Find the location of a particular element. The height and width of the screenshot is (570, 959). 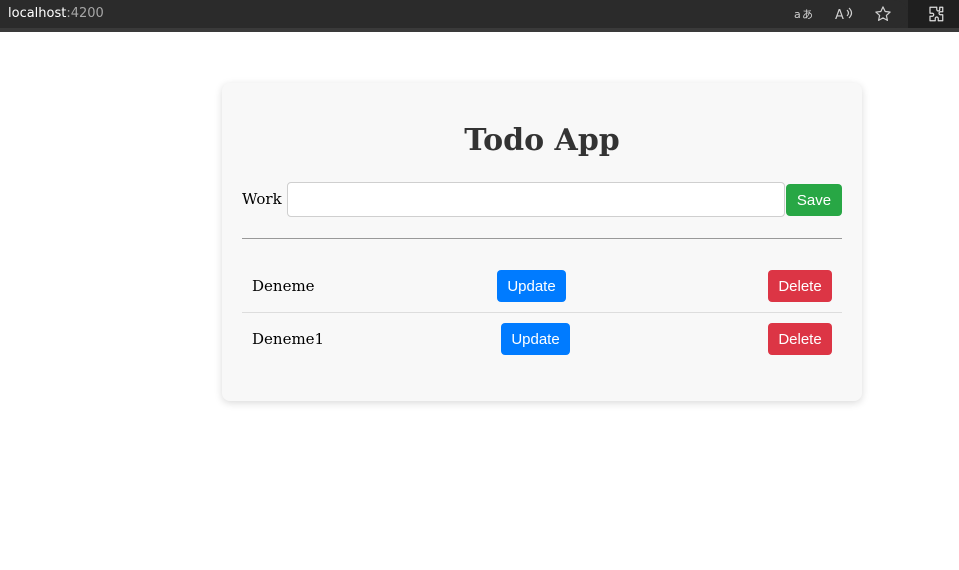

svg-text: A is located at coordinates (839, 15).